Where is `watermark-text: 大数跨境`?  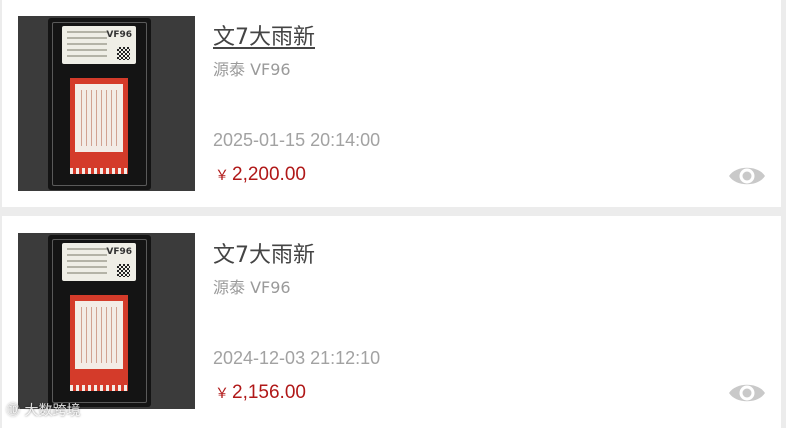 watermark-text: 大数跨境 is located at coordinates (52, 411).